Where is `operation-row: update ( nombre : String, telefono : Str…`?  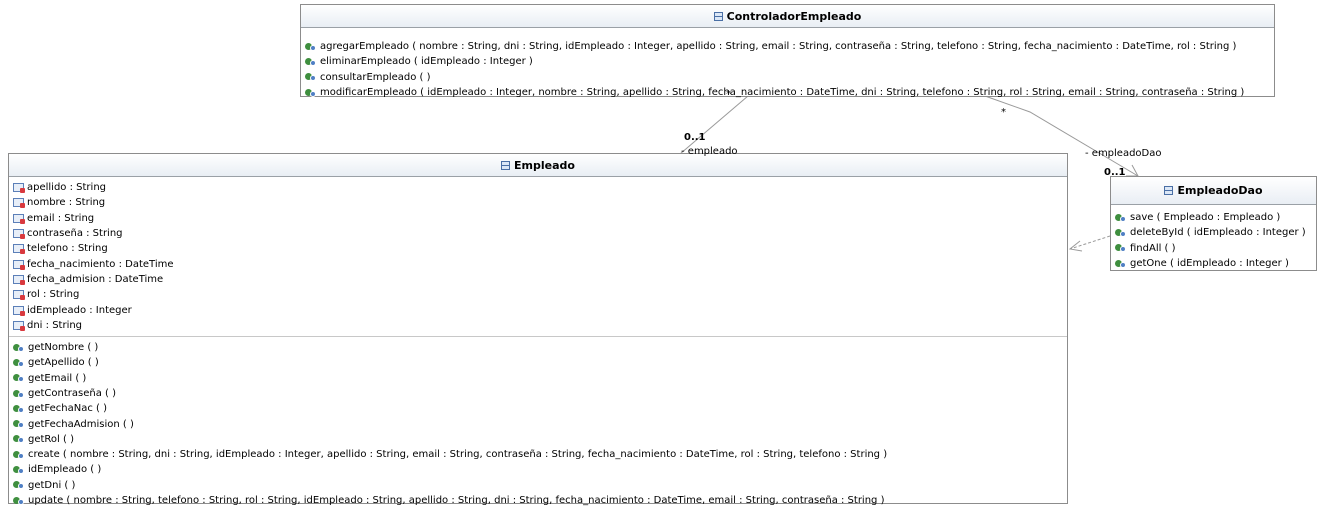
operation-row: update ( nombre : String, telefono : Str… is located at coordinates (540, 500).